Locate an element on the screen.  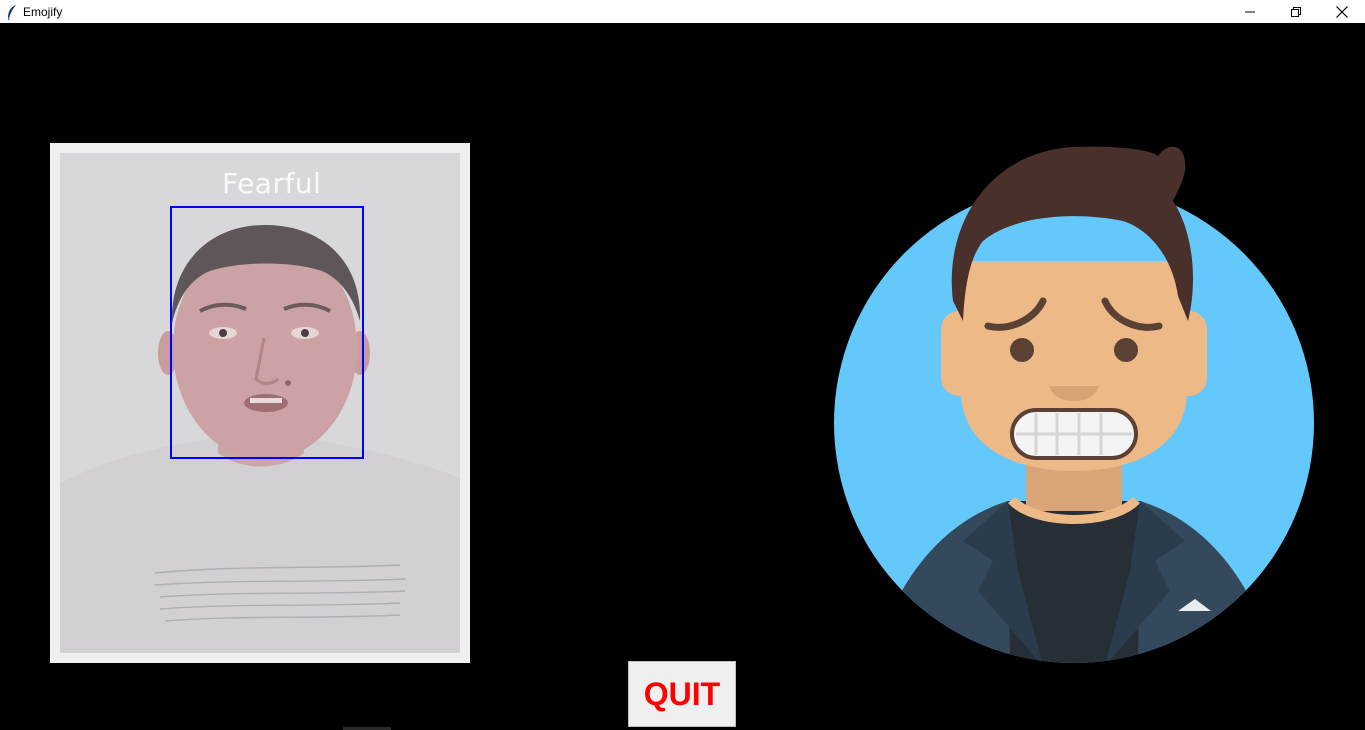
restore-icon is located at coordinates (1296, 11).